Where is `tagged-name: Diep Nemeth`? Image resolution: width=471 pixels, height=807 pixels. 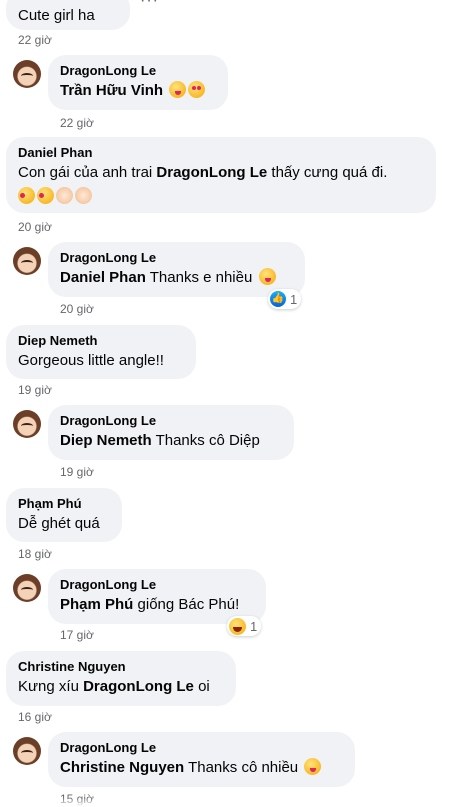 tagged-name: Diep Nemeth is located at coordinates (106, 440).